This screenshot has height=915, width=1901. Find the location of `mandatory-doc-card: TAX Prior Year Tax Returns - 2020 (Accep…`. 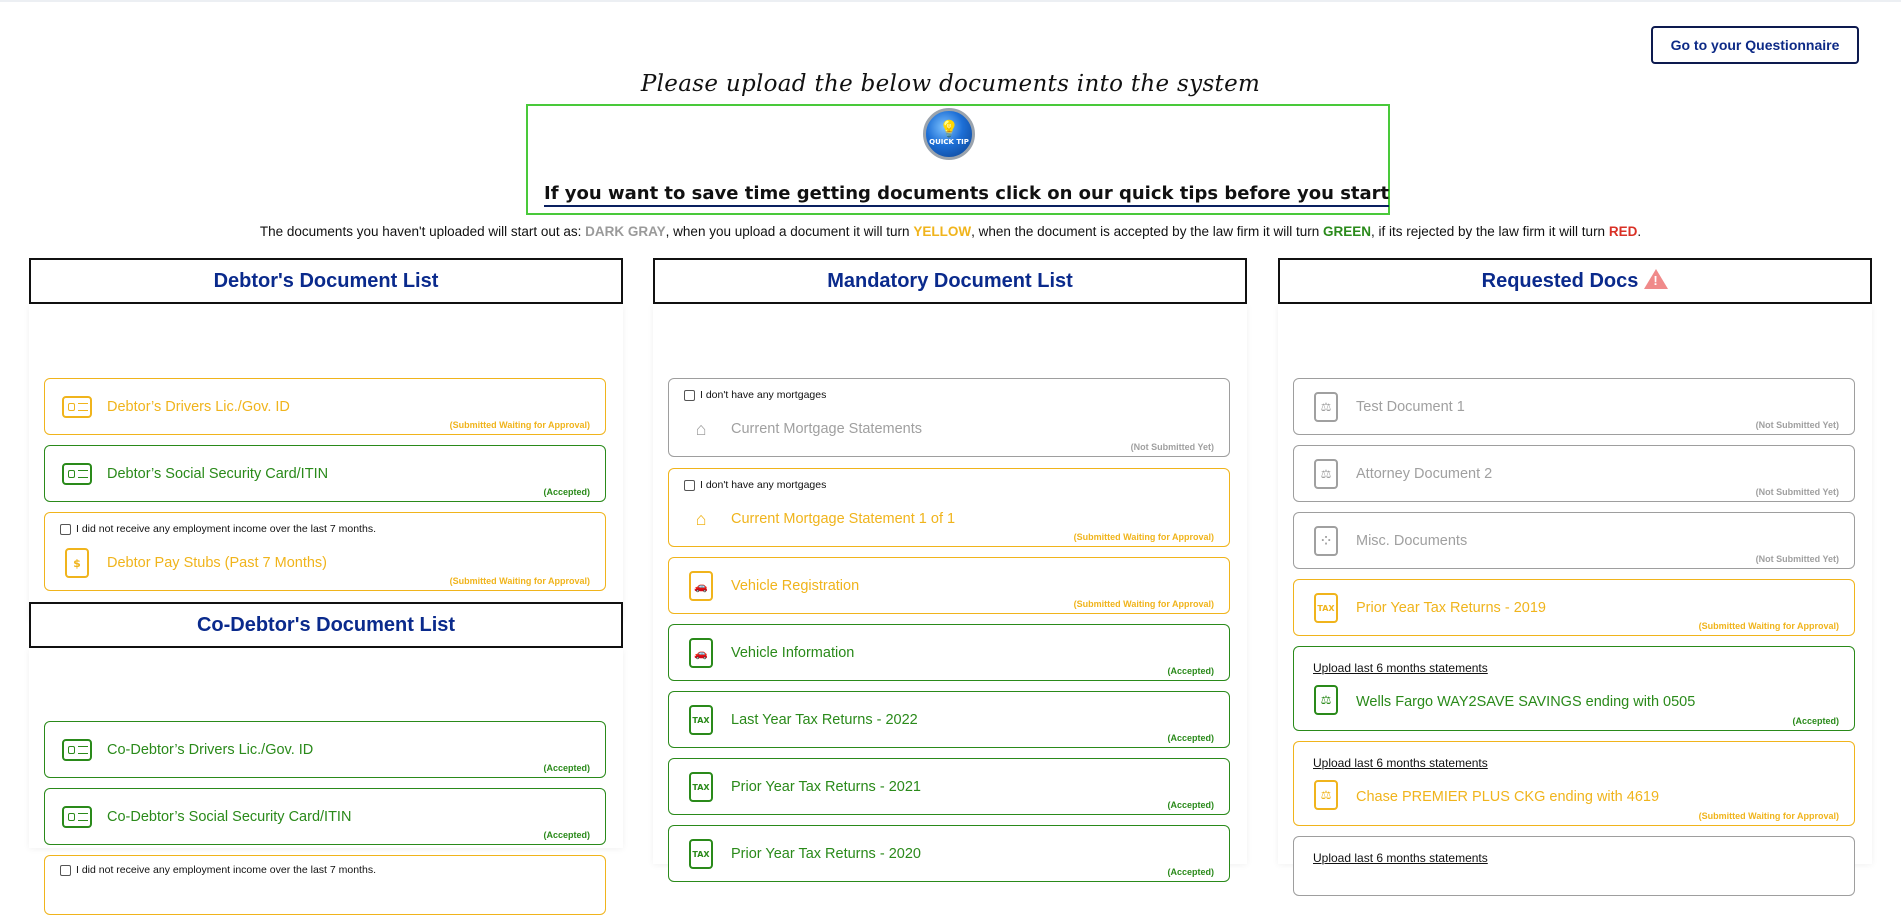

mandatory-doc-card: TAX Prior Year Tax Returns - 2020 (Accep… is located at coordinates (949, 853).